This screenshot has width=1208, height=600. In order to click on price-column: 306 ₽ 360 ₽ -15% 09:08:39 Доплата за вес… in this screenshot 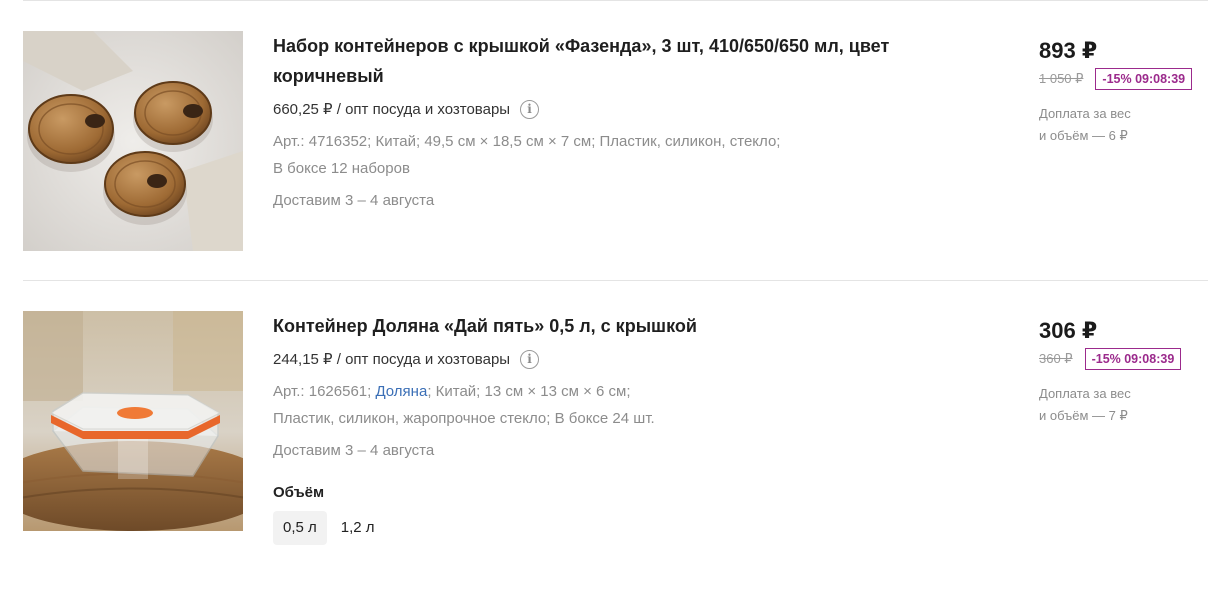, I will do `click(1123, 369)`.